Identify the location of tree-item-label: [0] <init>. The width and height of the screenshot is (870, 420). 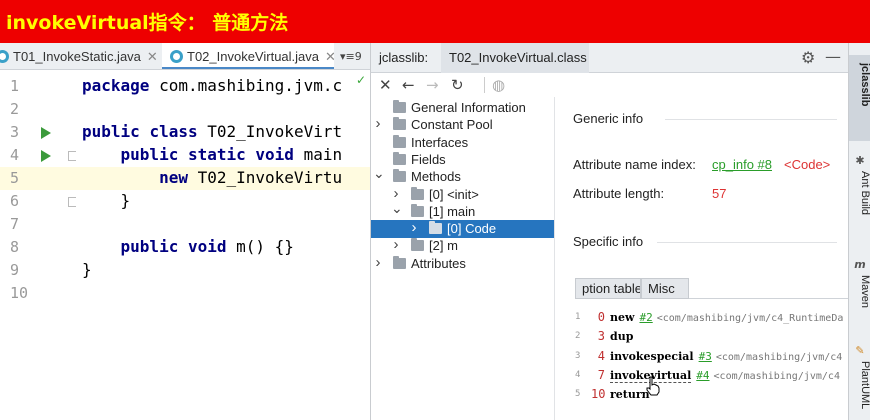
(454, 194).